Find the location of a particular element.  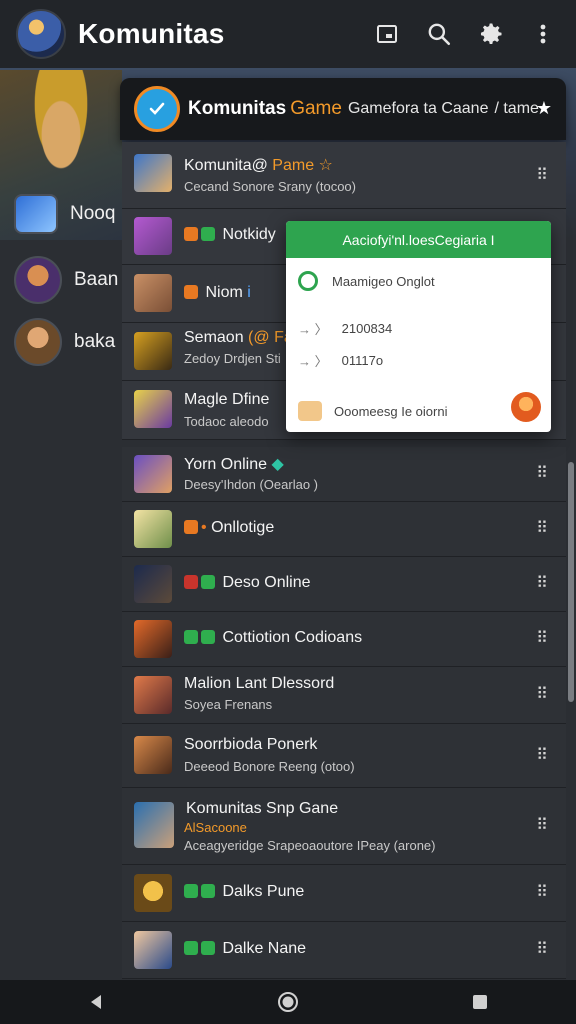

list-item: Dalke Nane ⠿ is located at coordinates (344, 950).